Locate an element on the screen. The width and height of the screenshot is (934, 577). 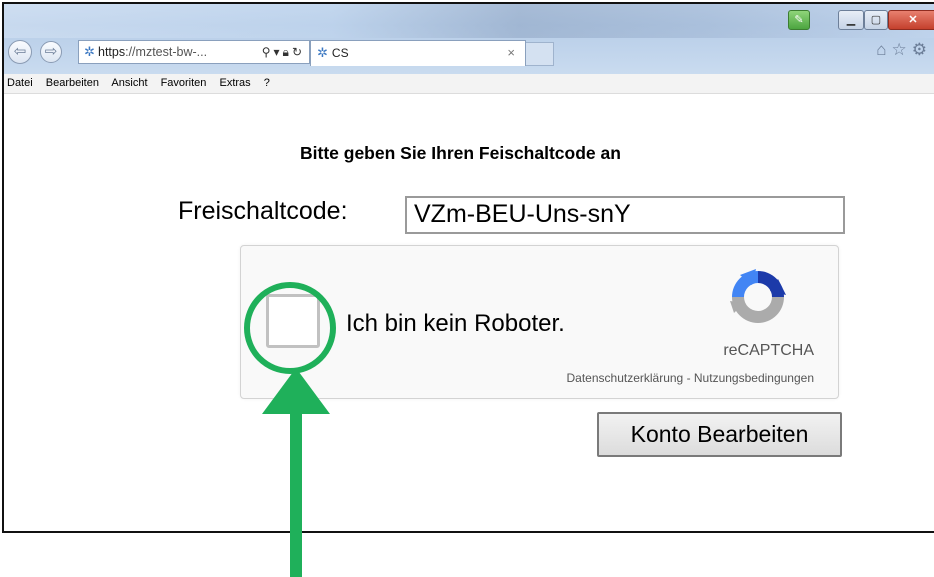
lock-icon: 🔒︎ is located at coordinates (287, 52).